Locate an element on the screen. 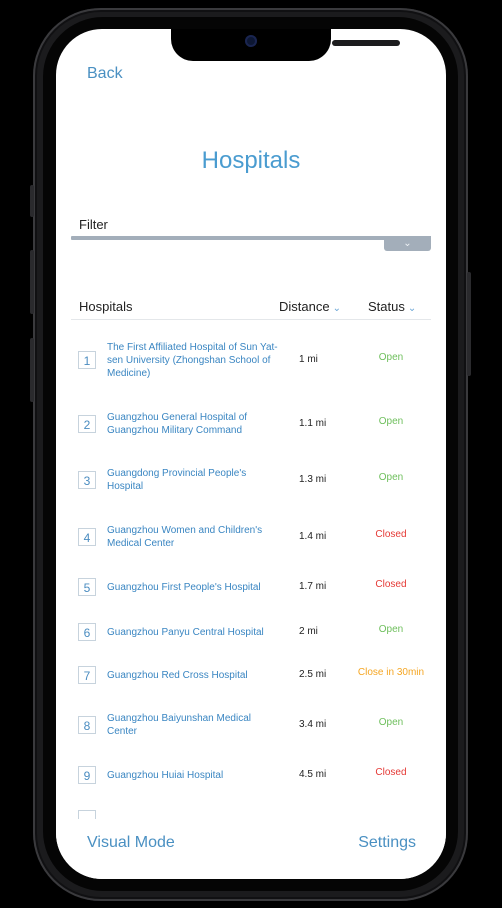 The image size is (502, 908). speaker-grille is located at coordinates (366, 43).